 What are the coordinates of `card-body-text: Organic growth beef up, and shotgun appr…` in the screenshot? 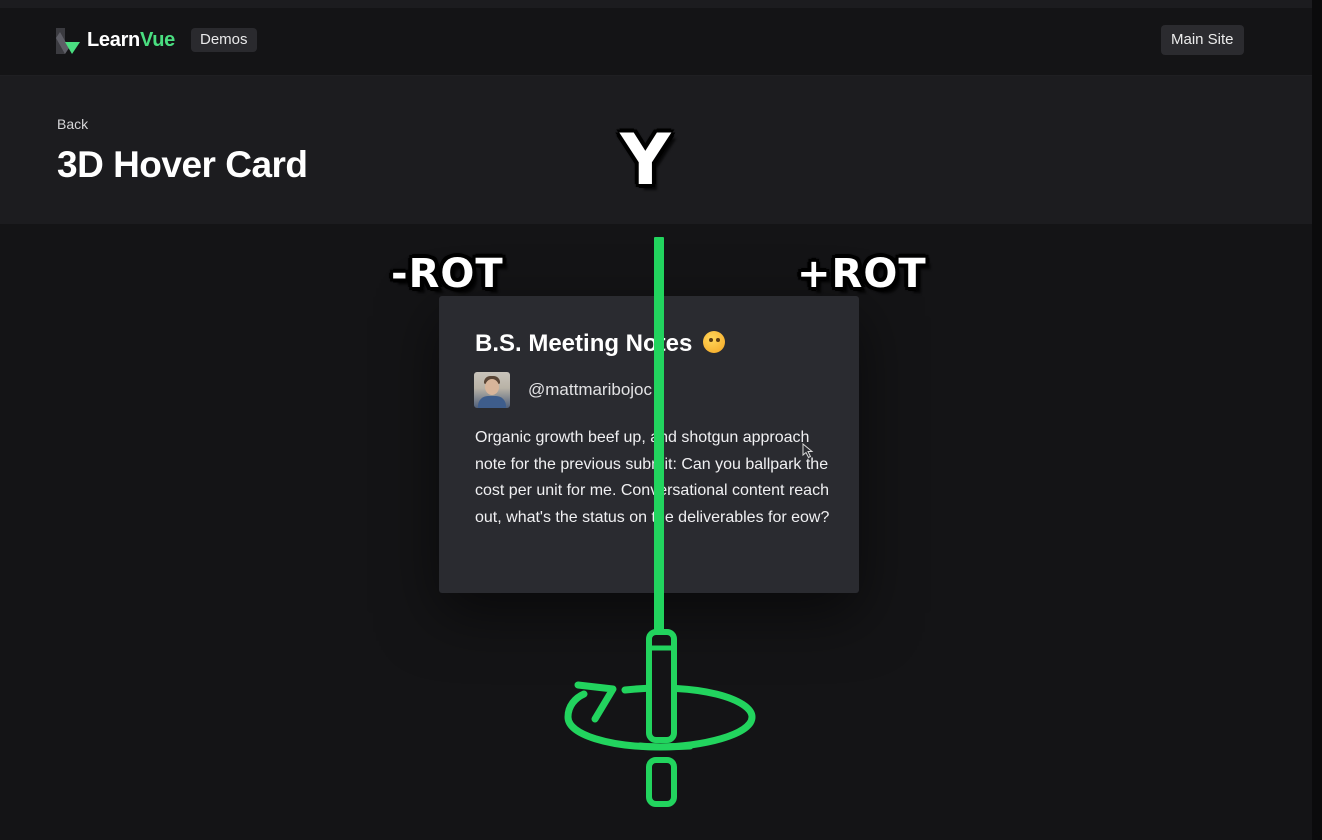 It's located at (652, 477).